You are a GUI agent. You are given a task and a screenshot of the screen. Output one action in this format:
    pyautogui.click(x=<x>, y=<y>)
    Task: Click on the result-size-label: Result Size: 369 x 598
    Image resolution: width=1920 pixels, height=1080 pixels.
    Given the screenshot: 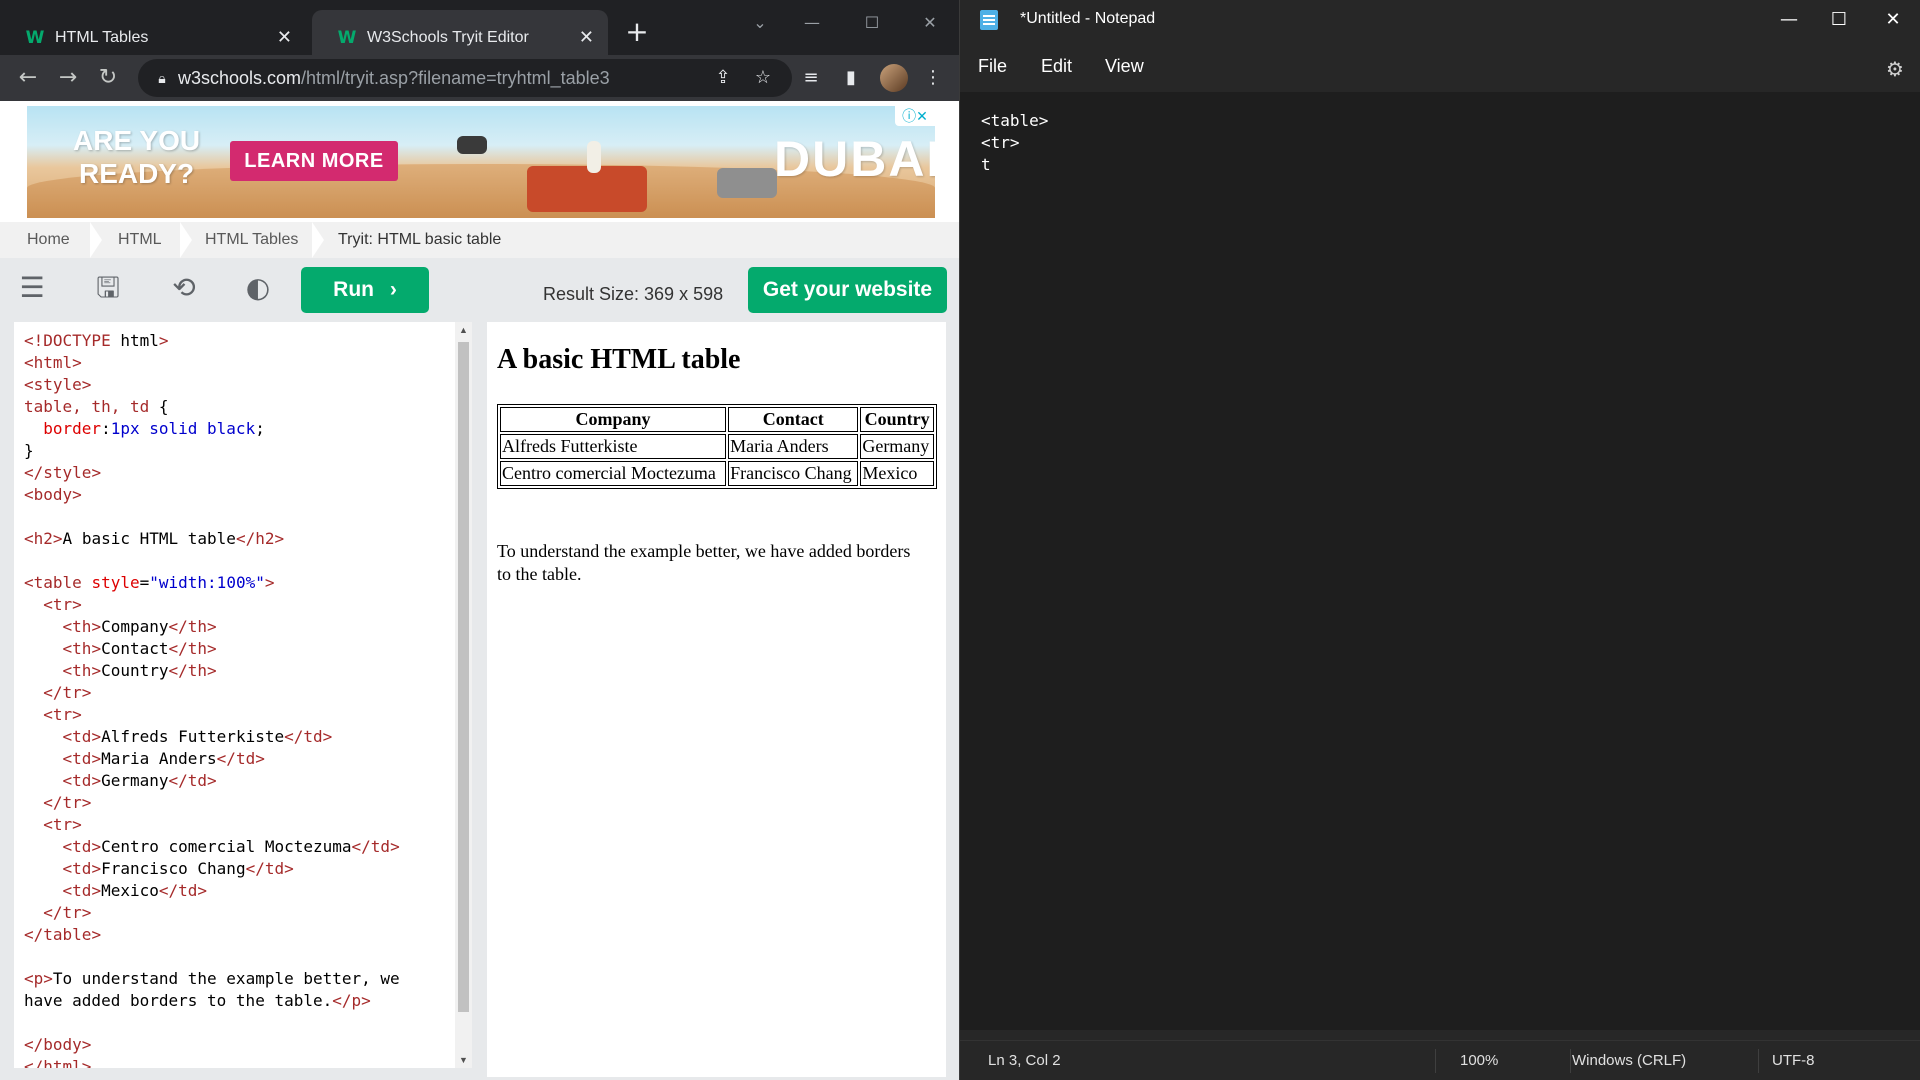 What is the action you would take?
    pyautogui.click(x=633, y=294)
    